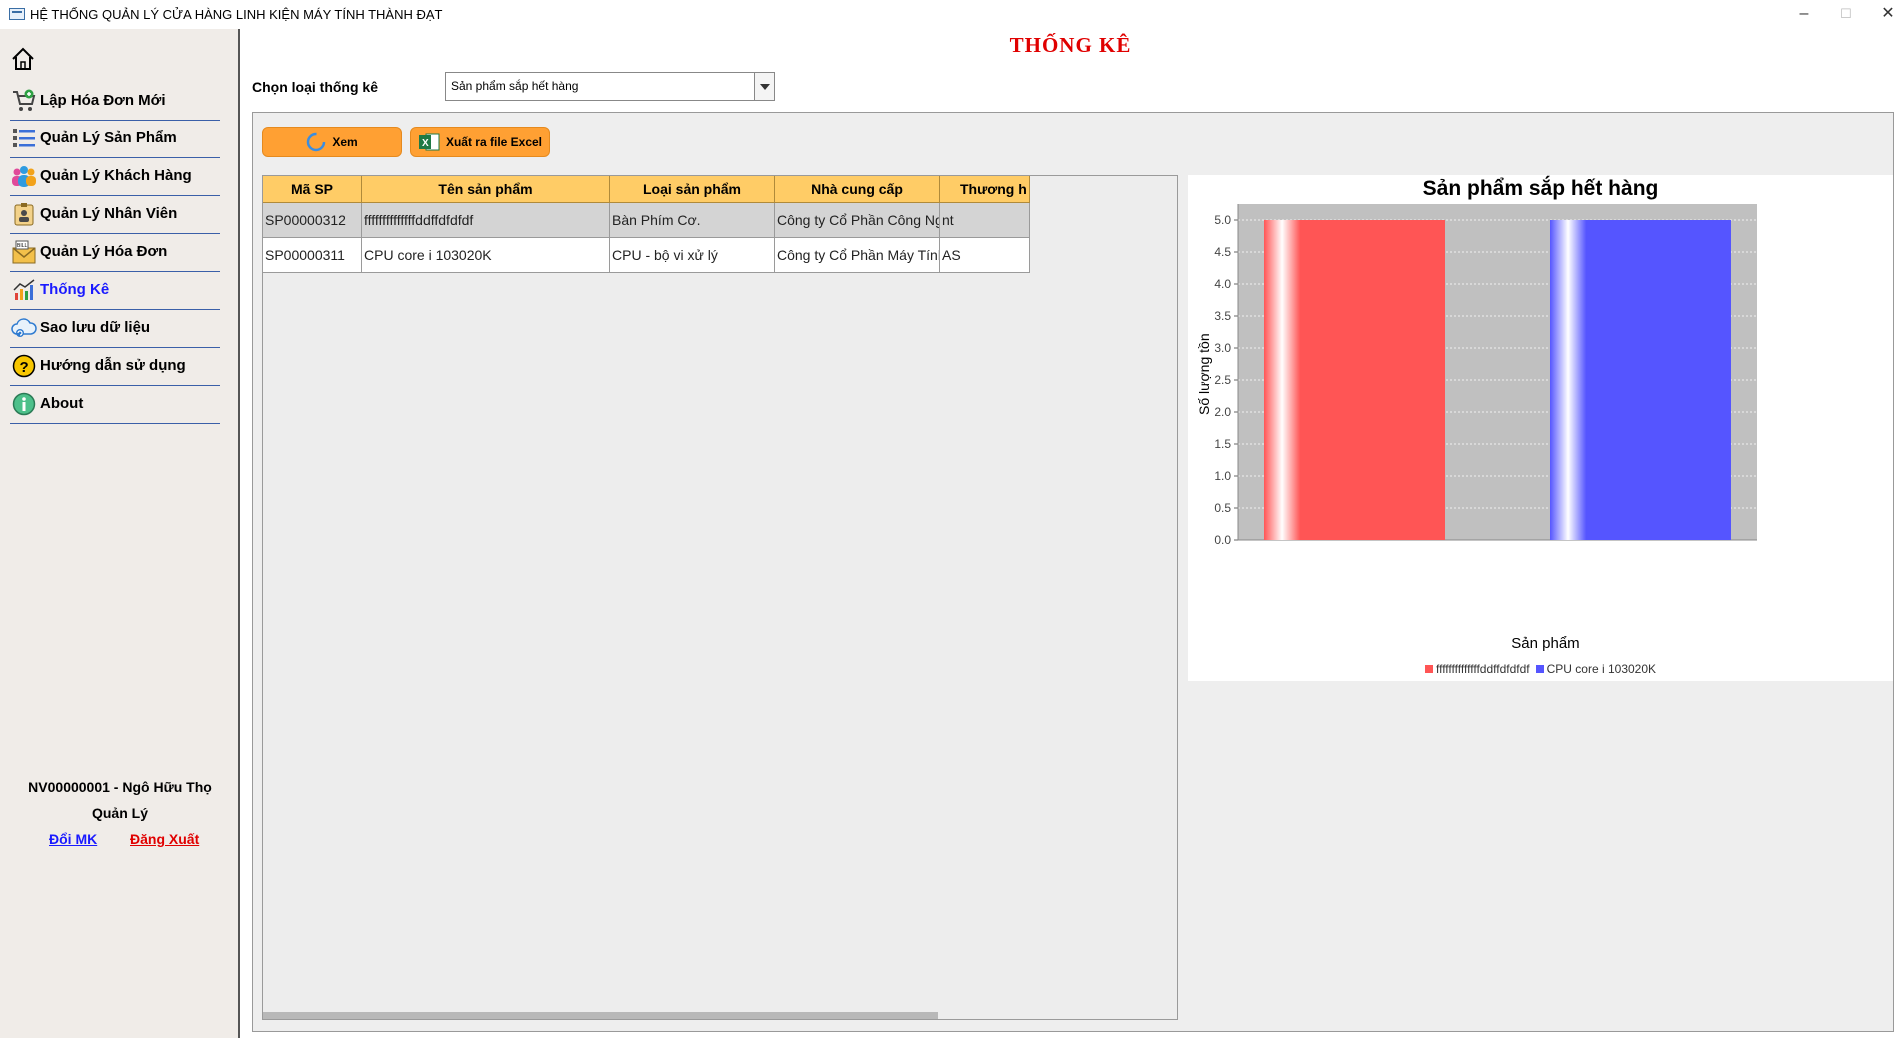 Image resolution: width=1899 pixels, height=1038 pixels. I want to click on cart-add-icon, so click(24, 101).